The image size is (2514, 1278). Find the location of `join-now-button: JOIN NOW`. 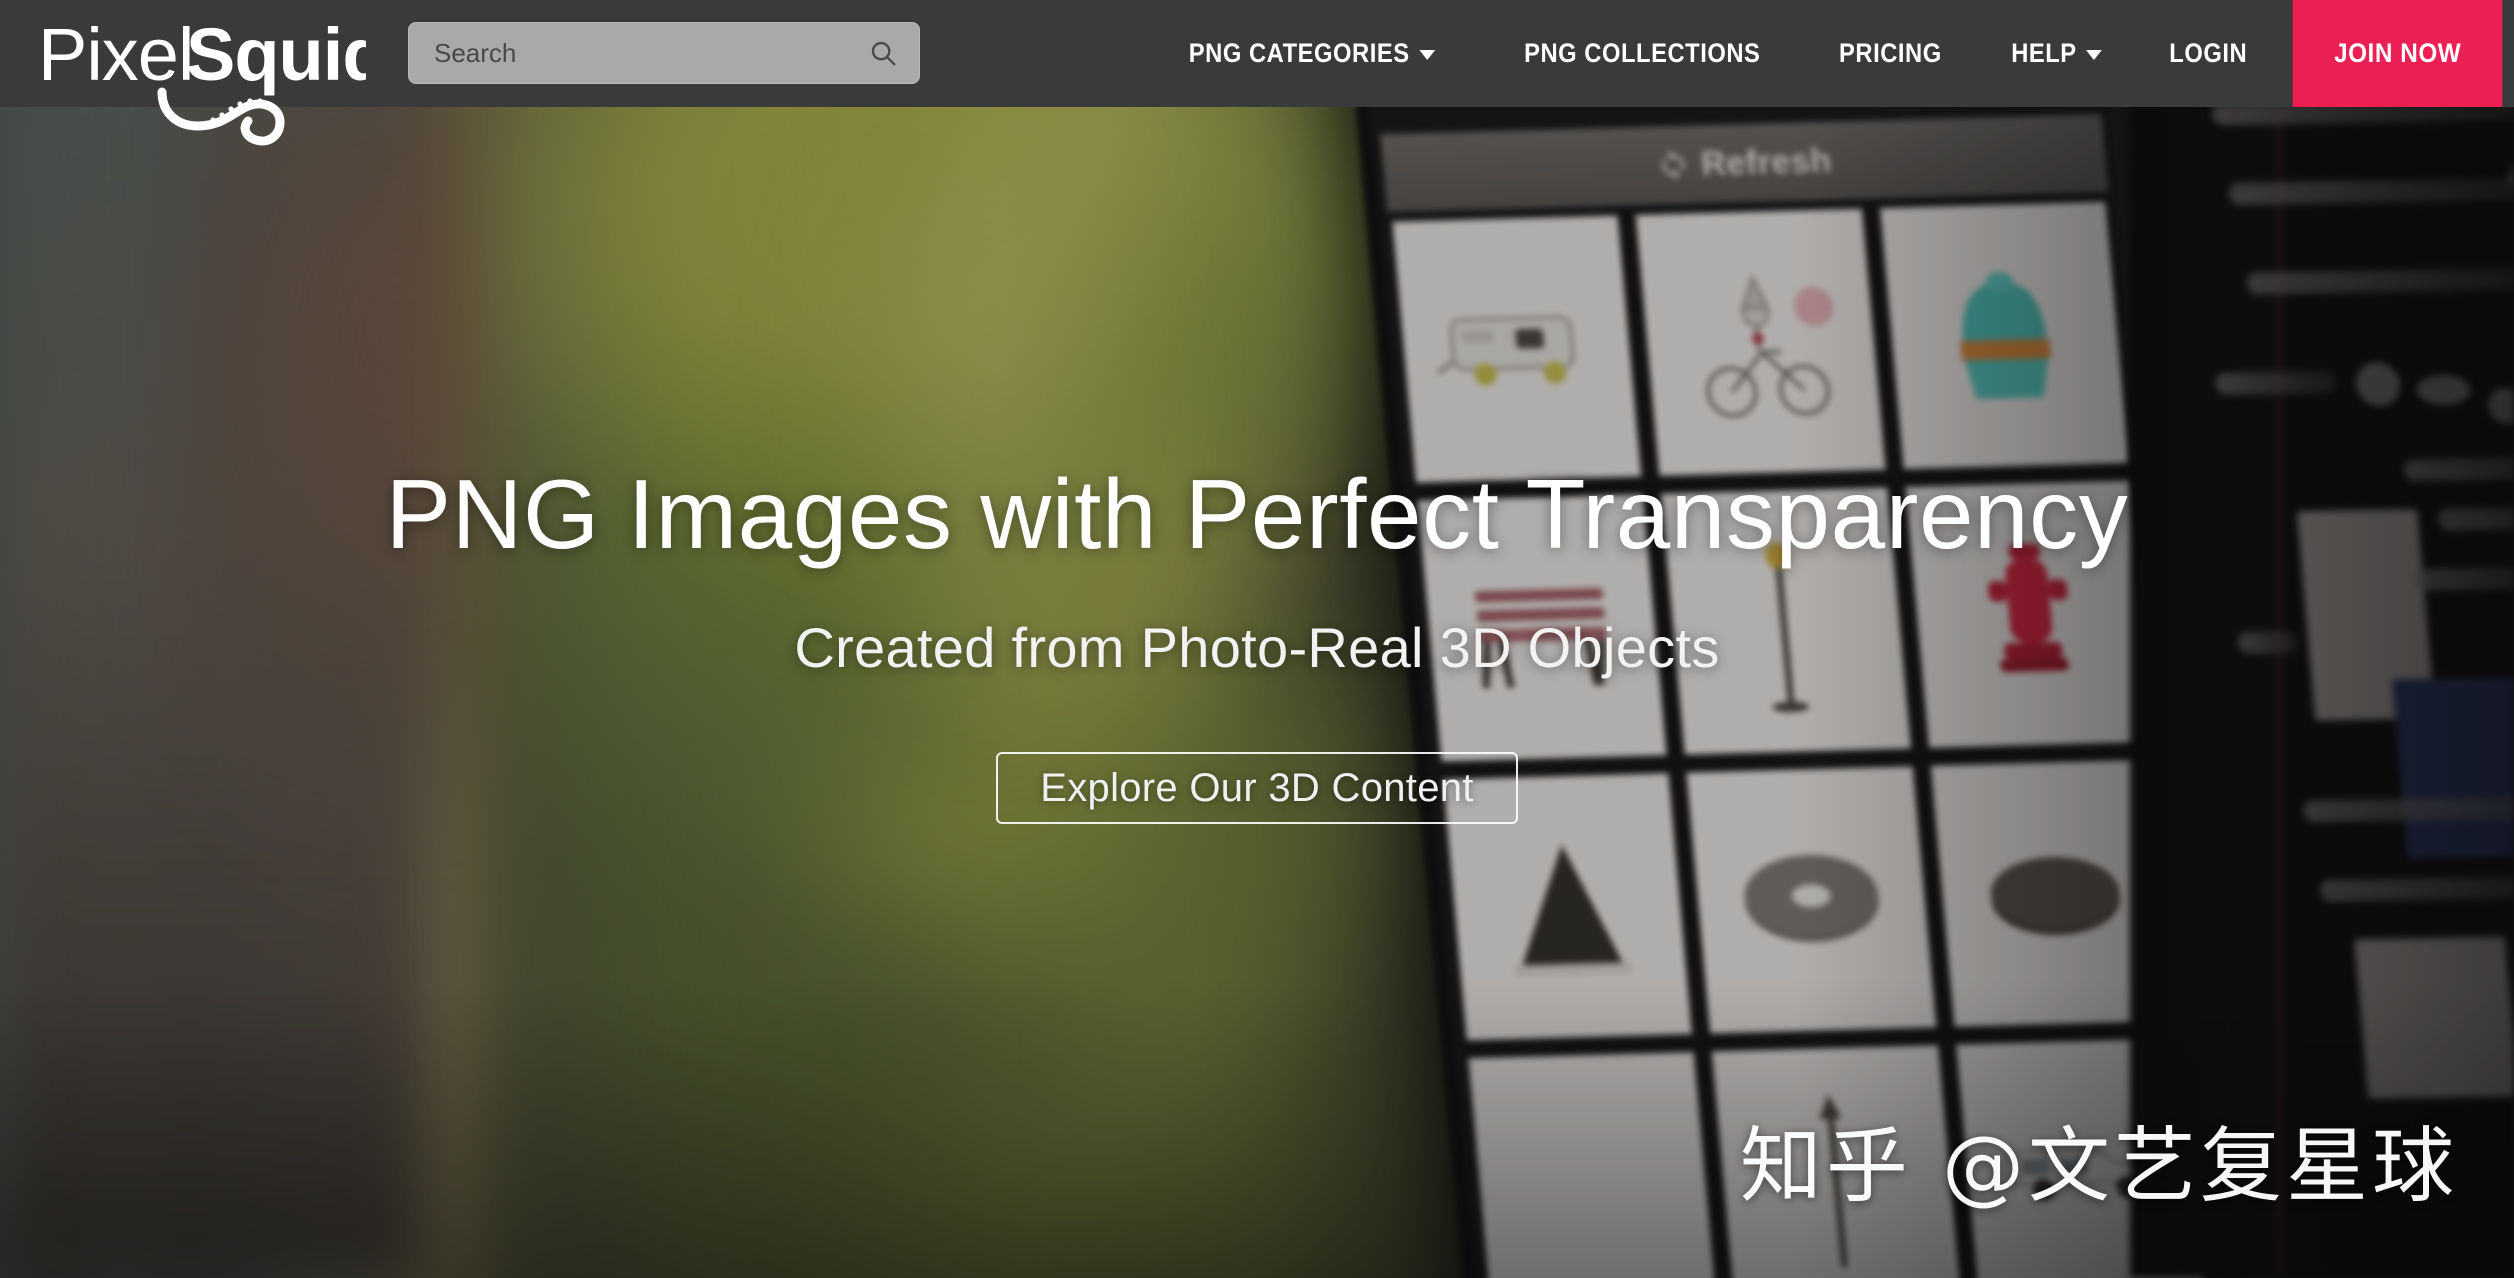

join-now-button: JOIN NOW is located at coordinates (2397, 53).